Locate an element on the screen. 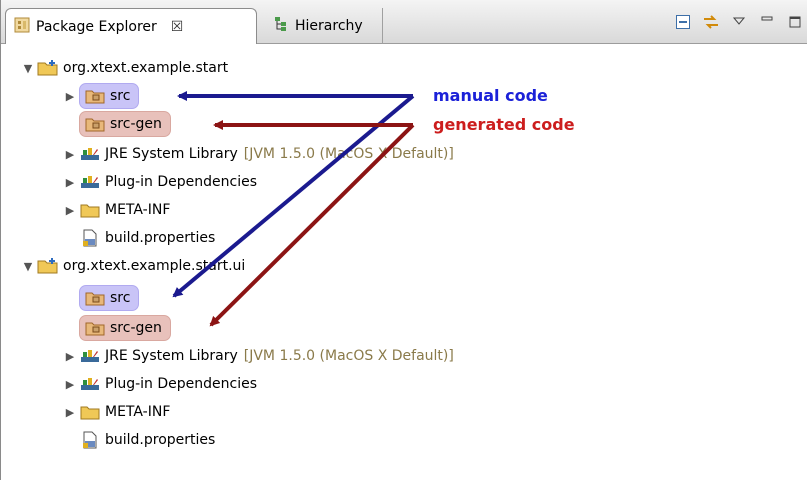 This screenshot has height=480, width=807. tab-label: Package Explorer is located at coordinates (96, 26).